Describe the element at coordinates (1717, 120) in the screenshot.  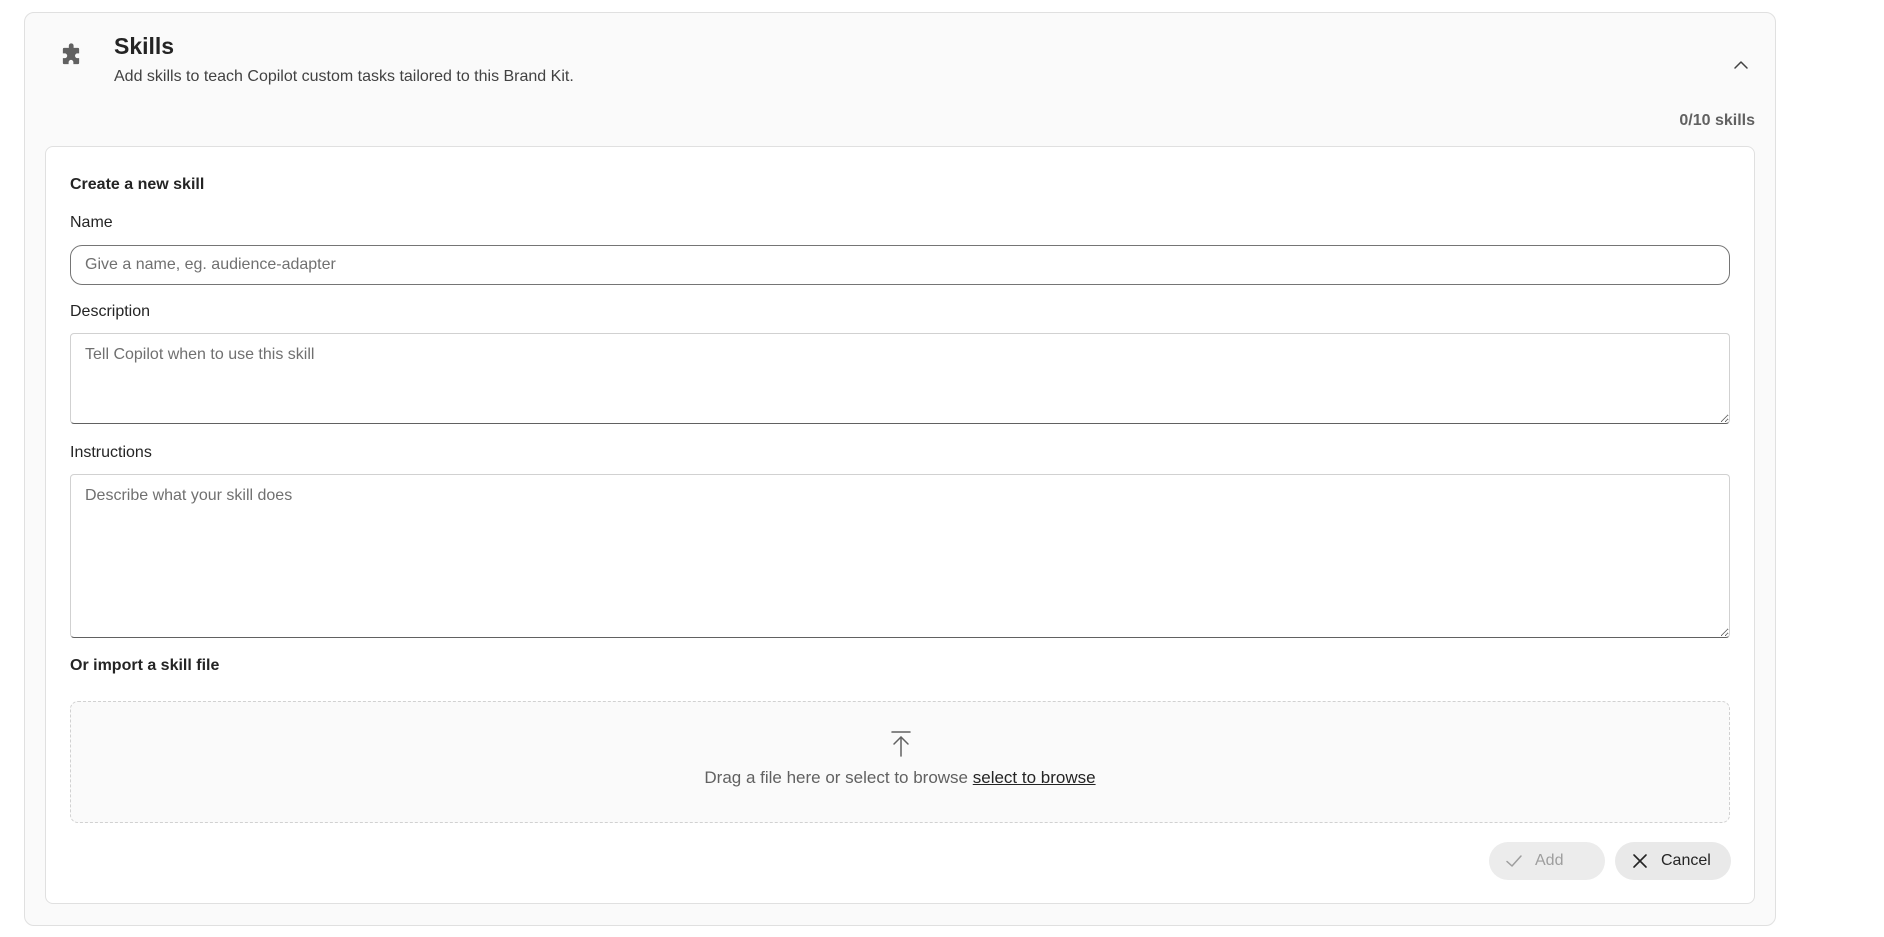
I see `skills-count: 0/10 skills` at that location.